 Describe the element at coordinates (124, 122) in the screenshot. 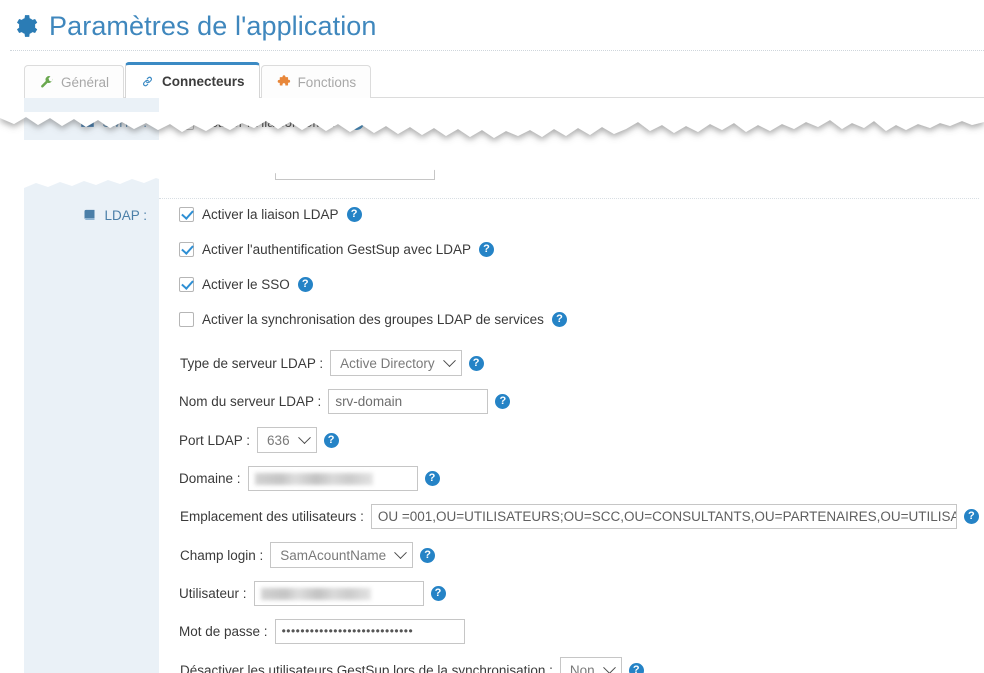

I see `section-smtp-label-text: SMTP :` at that location.